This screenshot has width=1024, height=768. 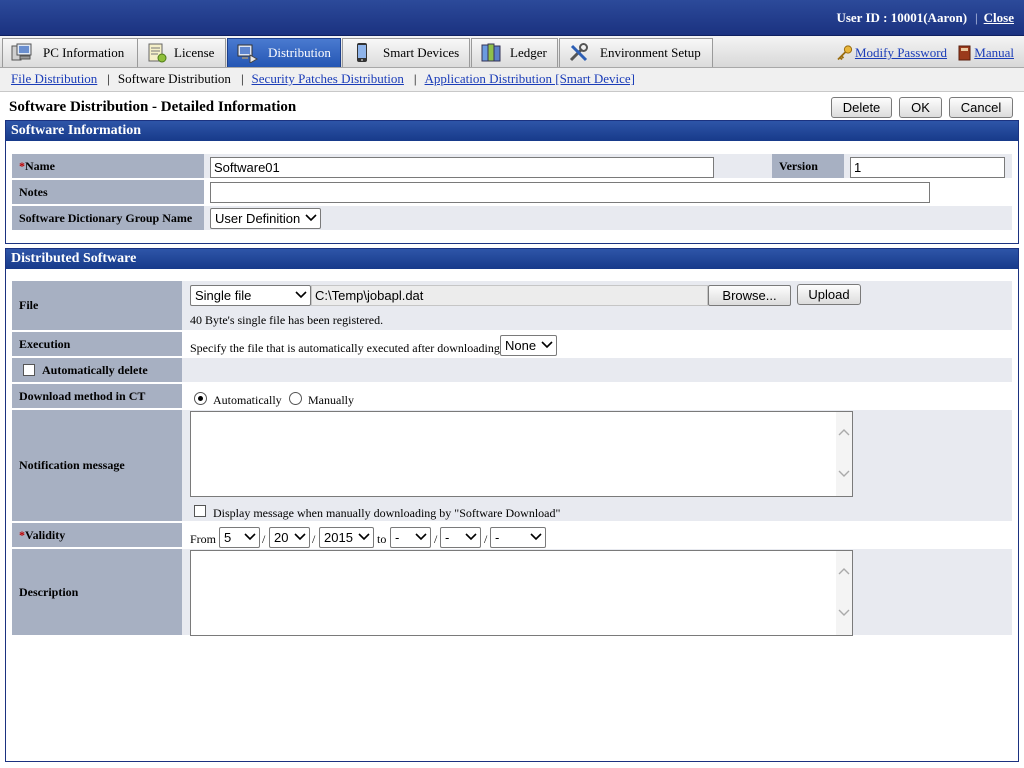 What do you see at coordinates (530, 78) in the screenshot?
I see `subnav-application-distribution: Application Distribution [Smart Device]` at bounding box center [530, 78].